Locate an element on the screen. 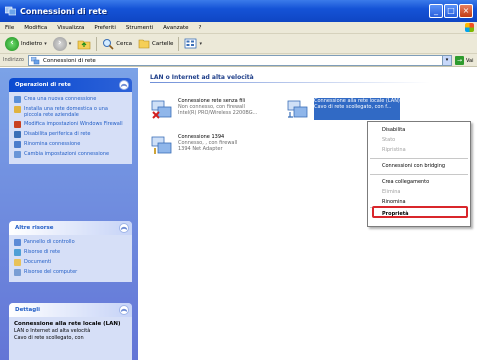 The image size is (477, 360). details-title: Dettagli is located at coordinates (27, 310).